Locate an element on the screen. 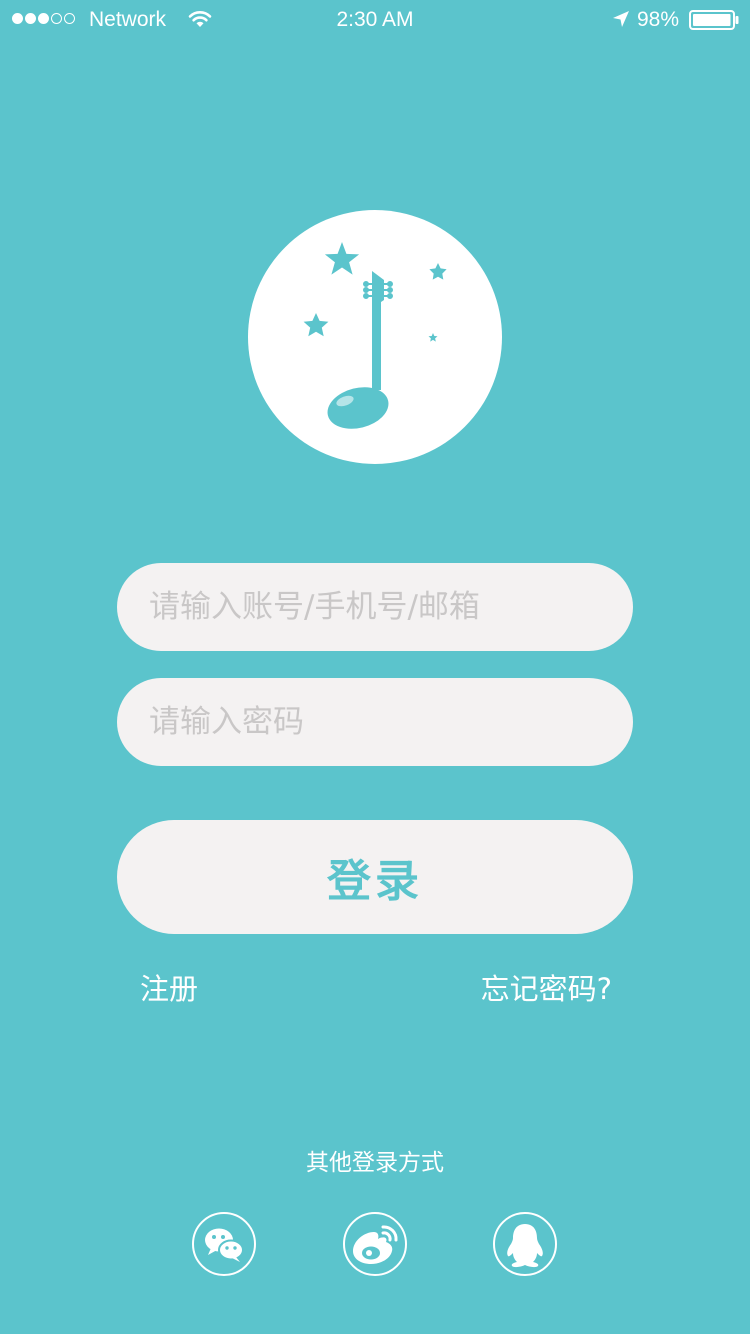 This screenshot has height=1334, width=750. wechat-icon is located at coordinates (224, 1245).